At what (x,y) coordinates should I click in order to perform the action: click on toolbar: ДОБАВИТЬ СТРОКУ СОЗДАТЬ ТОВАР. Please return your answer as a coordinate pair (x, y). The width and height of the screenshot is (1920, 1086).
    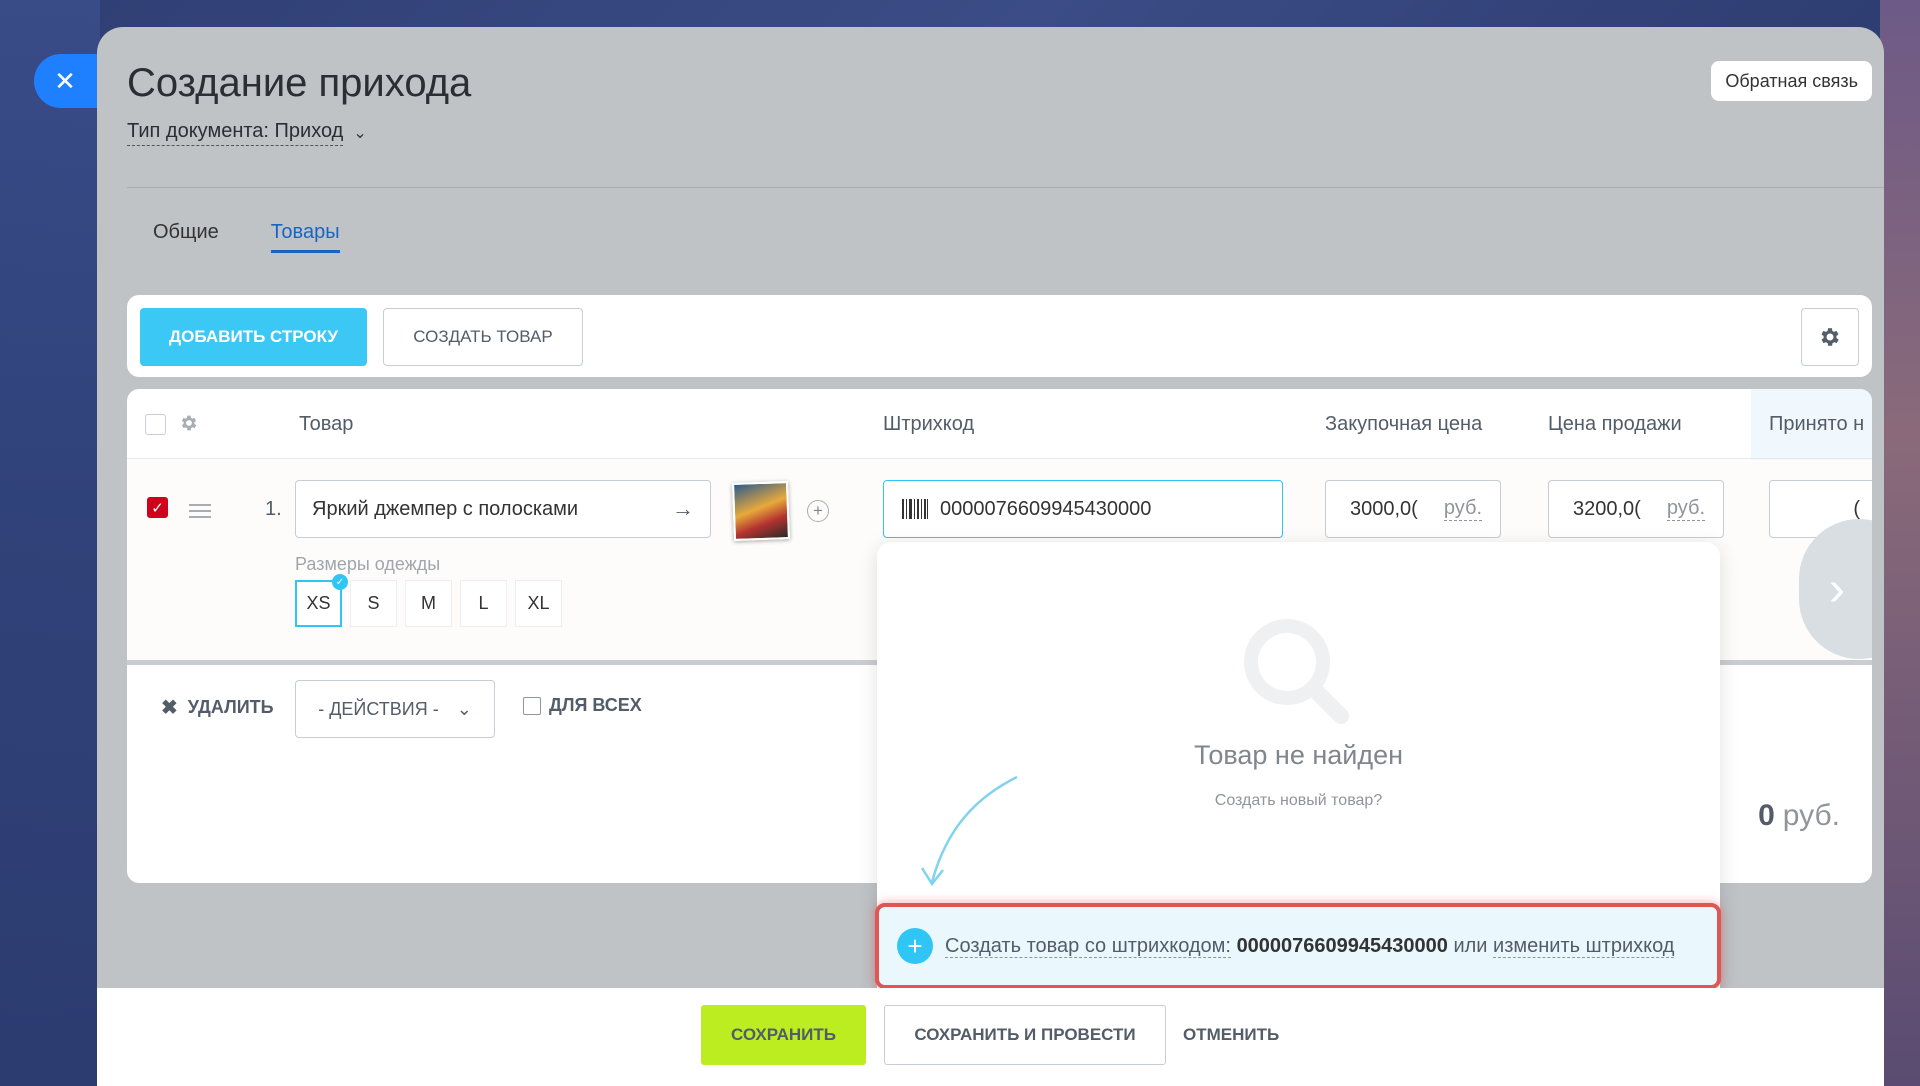
    Looking at the image, I should click on (999, 336).